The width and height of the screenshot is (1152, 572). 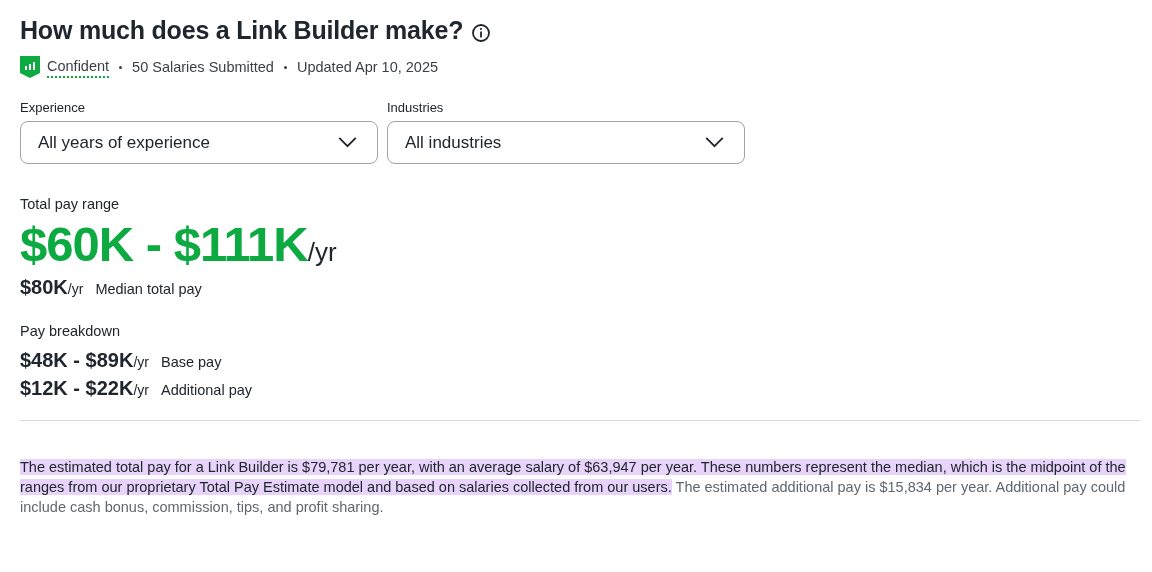 I want to click on pay-range: $60K - $111K/yr, so click(x=179, y=245).